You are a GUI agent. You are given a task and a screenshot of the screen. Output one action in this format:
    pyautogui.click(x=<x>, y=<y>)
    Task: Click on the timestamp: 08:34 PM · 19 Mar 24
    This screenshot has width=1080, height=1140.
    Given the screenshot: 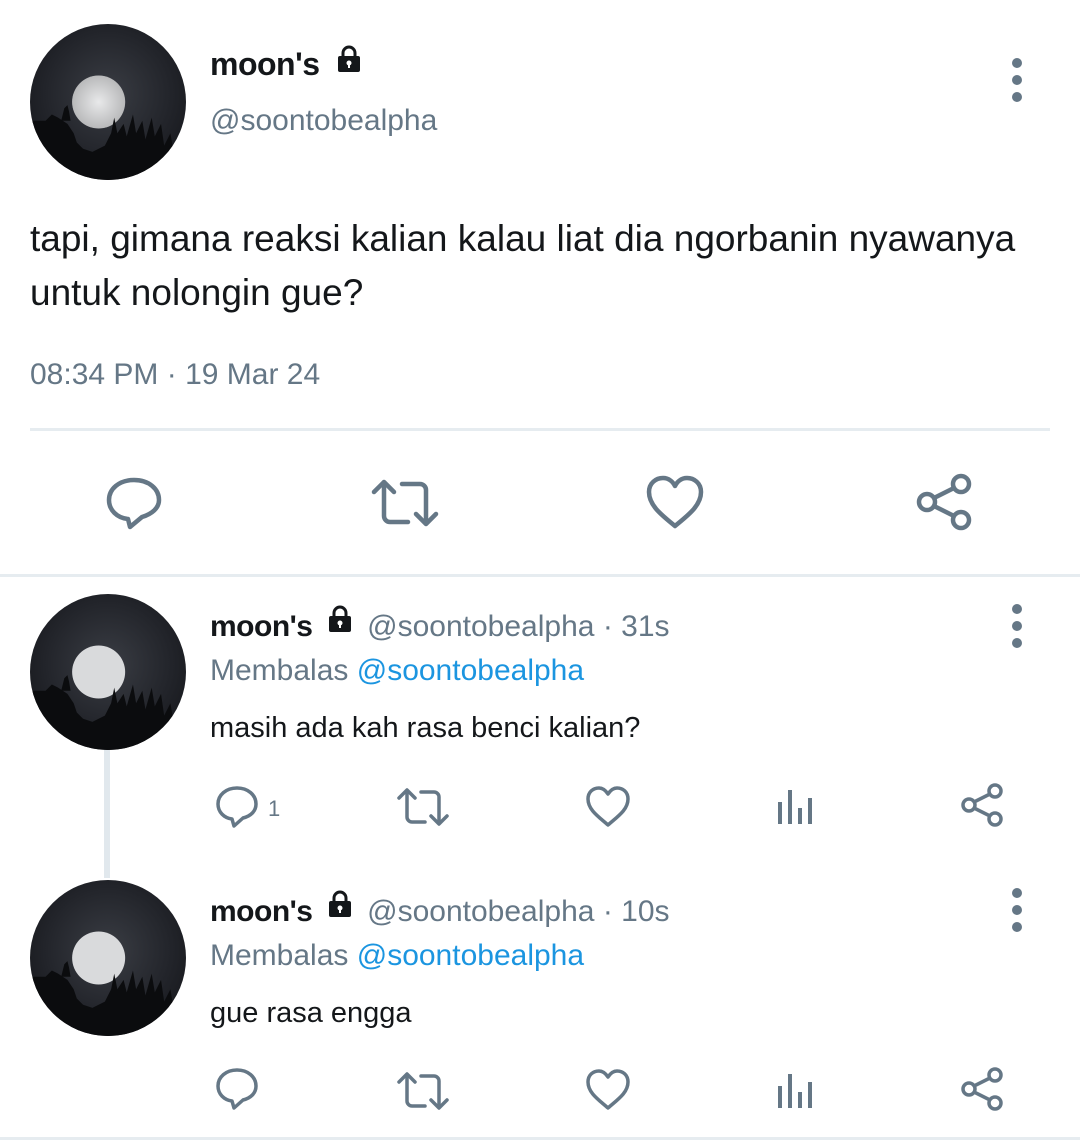 What is the action you would take?
    pyautogui.click(x=175, y=375)
    